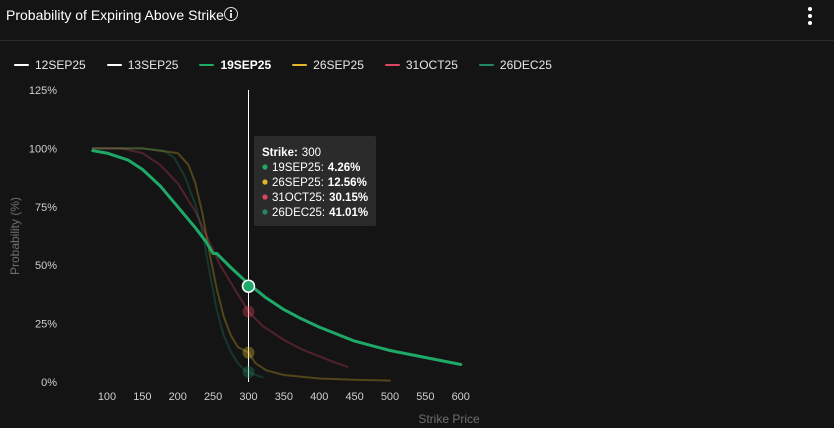 This screenshot has height=428, width=834. Describe the element at coordinates (248, 397) in the screenshot. I see `x-tick-label: 300` at that location.